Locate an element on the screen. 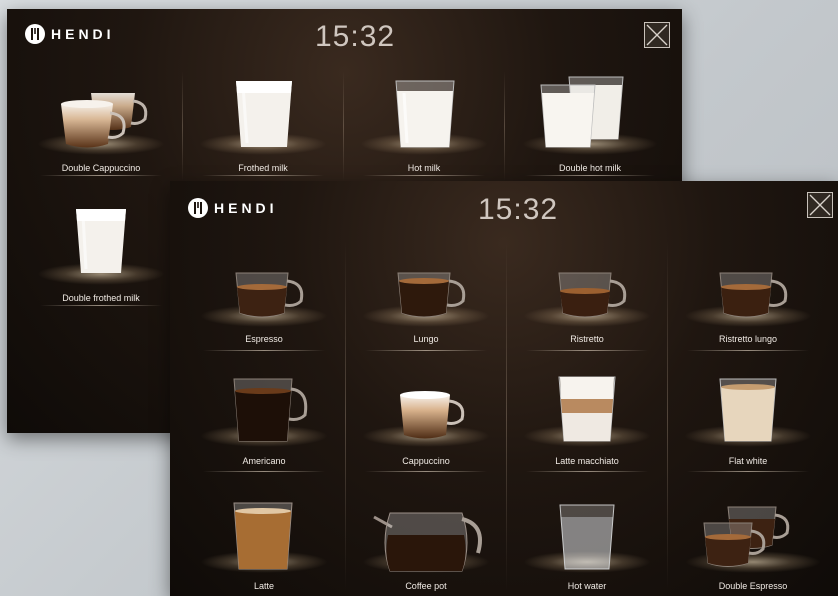 This screenshot has width=838, height=596. double-frothed-milk-glass-icon is located at coordinates (101, 241).